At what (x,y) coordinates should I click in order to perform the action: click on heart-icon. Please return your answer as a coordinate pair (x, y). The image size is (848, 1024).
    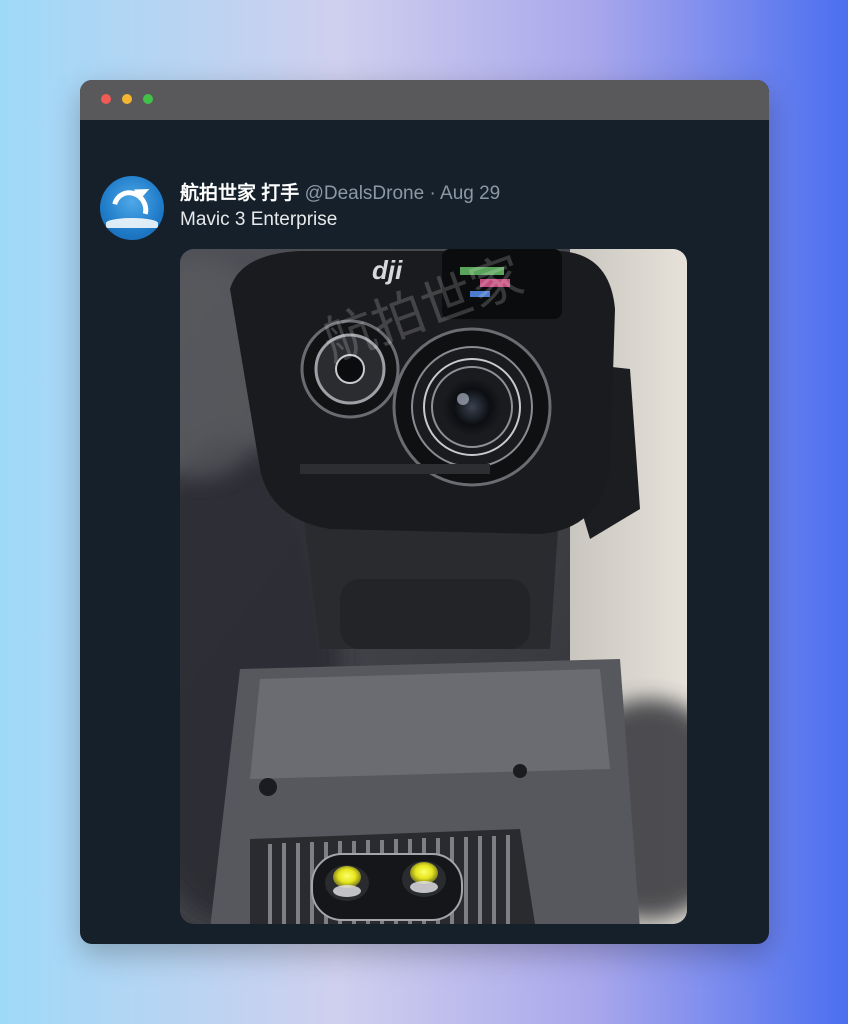
    Looking at the image, I should click on (543, 943).